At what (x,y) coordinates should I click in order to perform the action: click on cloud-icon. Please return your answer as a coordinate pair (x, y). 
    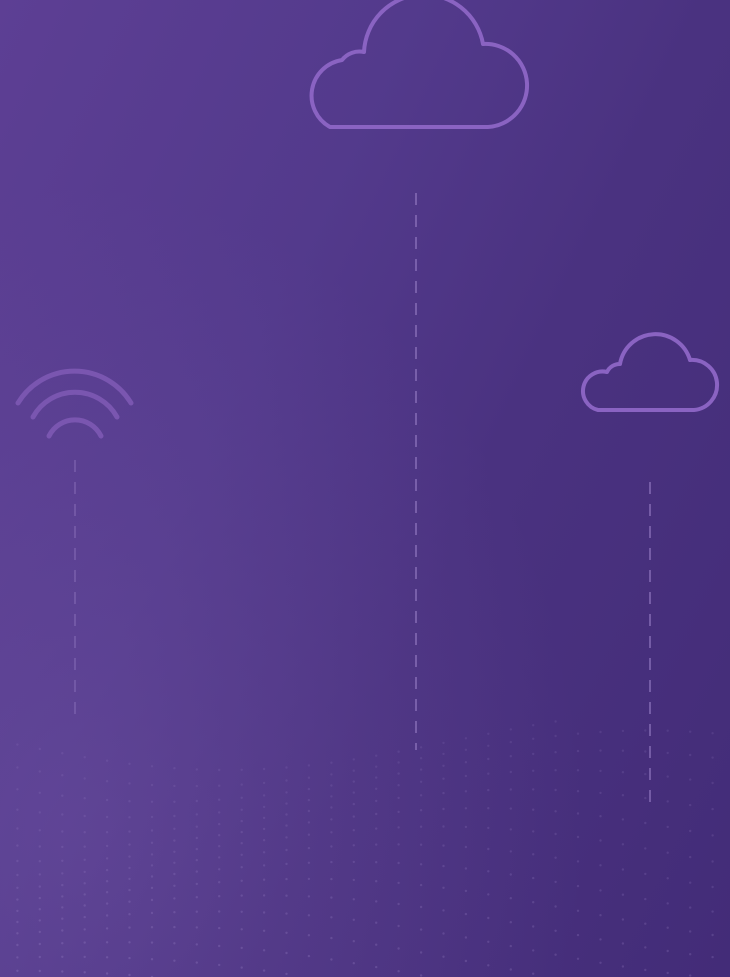
    Looking at the image, I should click on (650, 372).